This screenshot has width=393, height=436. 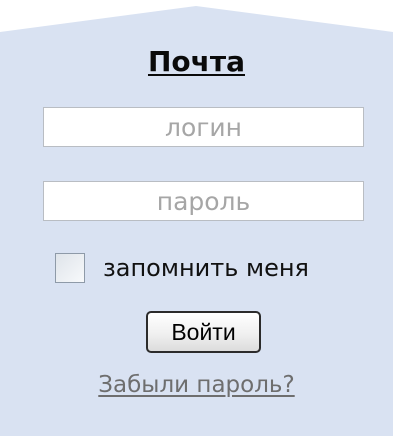 I want to click on remember-me-row: запомнить меня, so click(x=182, y=268).